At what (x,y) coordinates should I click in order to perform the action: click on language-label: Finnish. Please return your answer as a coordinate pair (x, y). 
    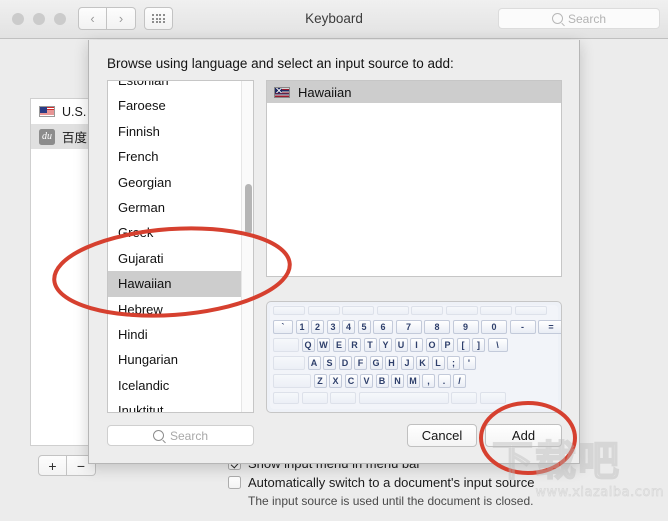
    Looking at the image, I should click on (139, 131).